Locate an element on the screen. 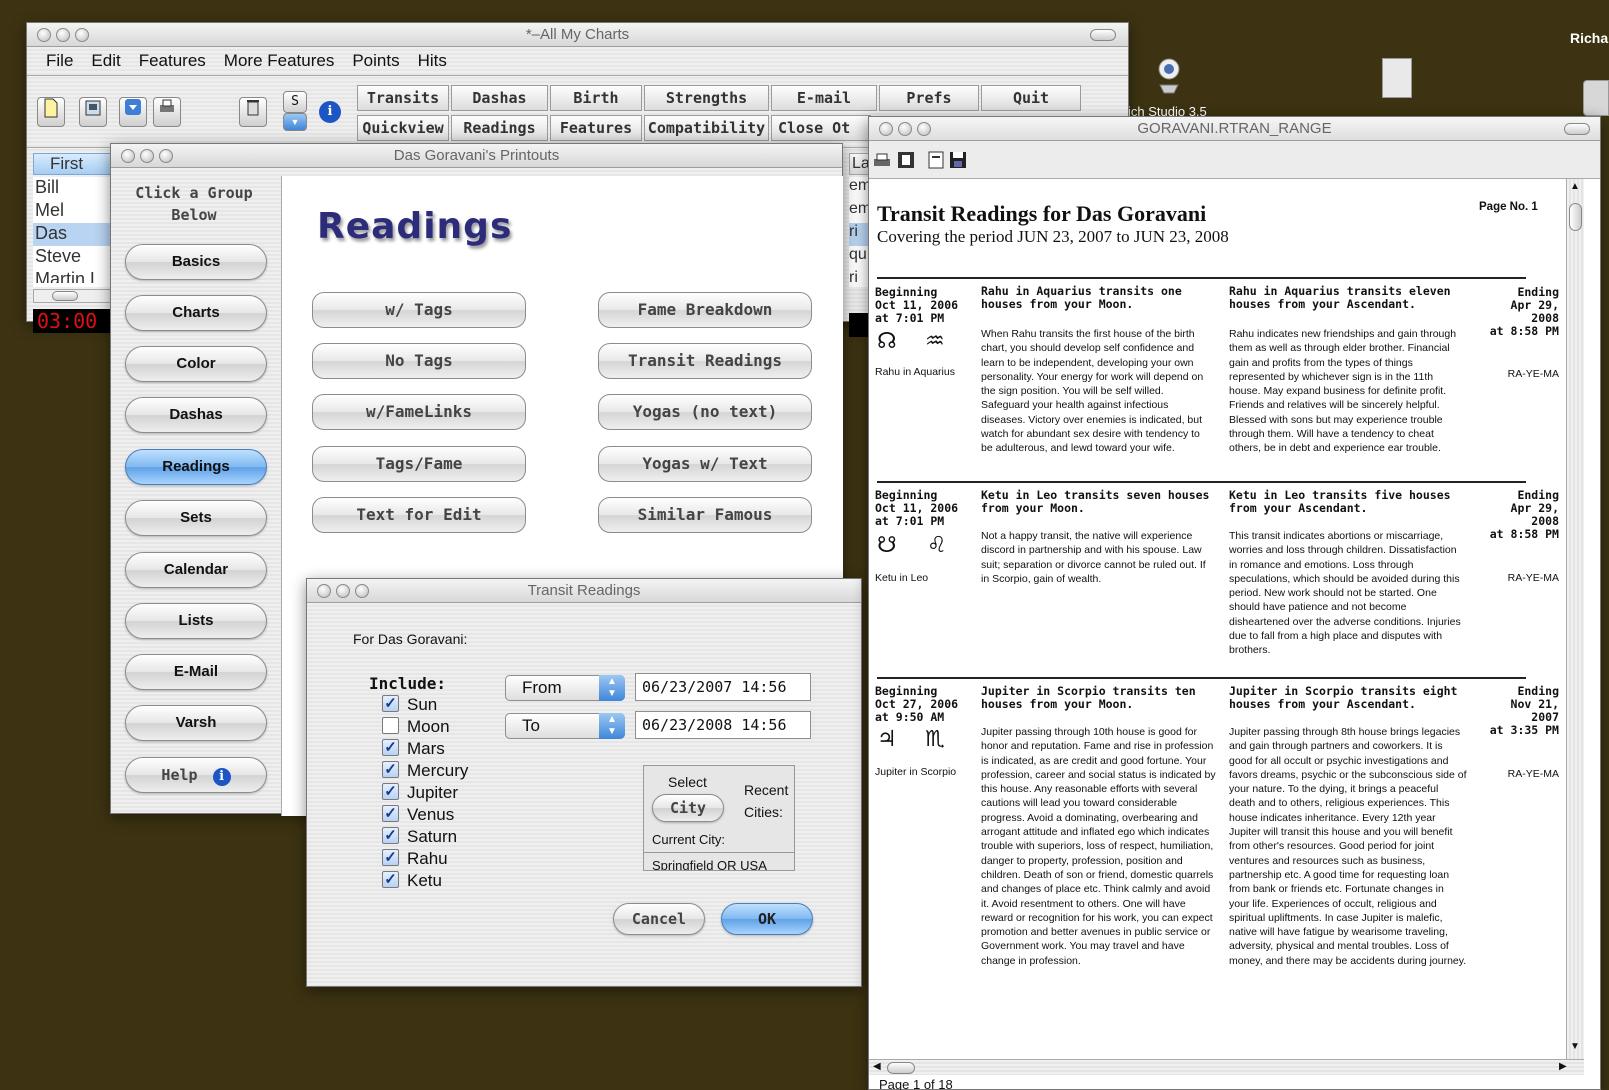  group-email-button: E-Mail is located at coordinates (196, 672).